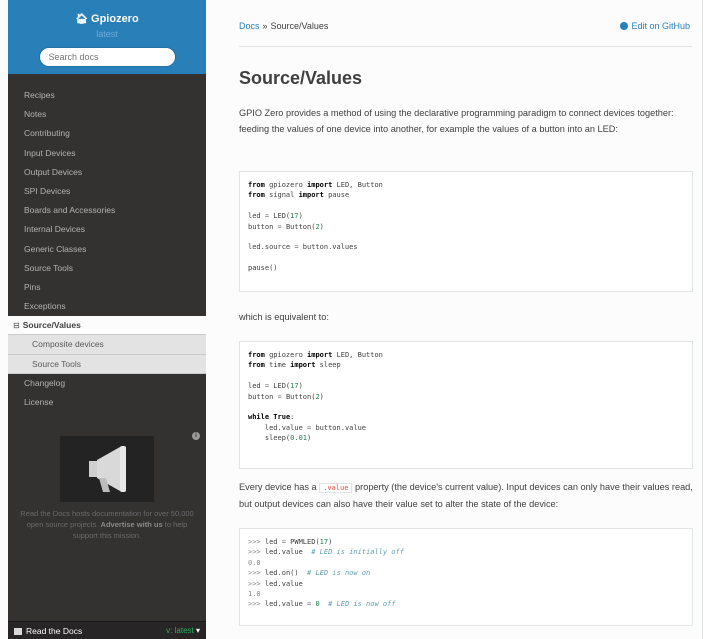  Describe the element at coordinates (107, 57) in the screenshot. I see `search-input` at that location.